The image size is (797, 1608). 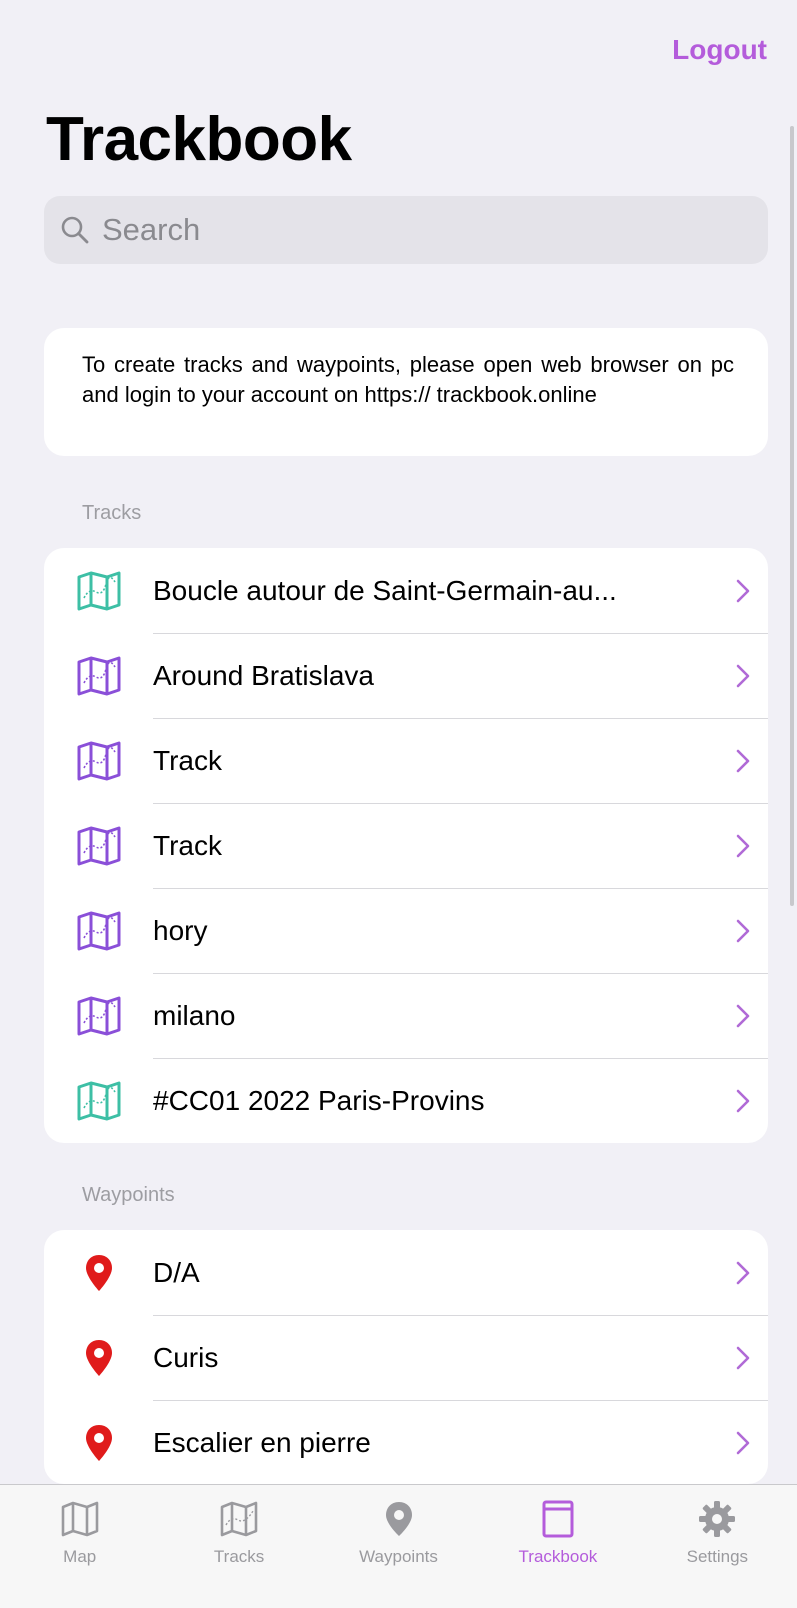 What do you see at coordinates (75, 230) in the screenshot?
I see `search-icon` at bounding box center [75, 230].